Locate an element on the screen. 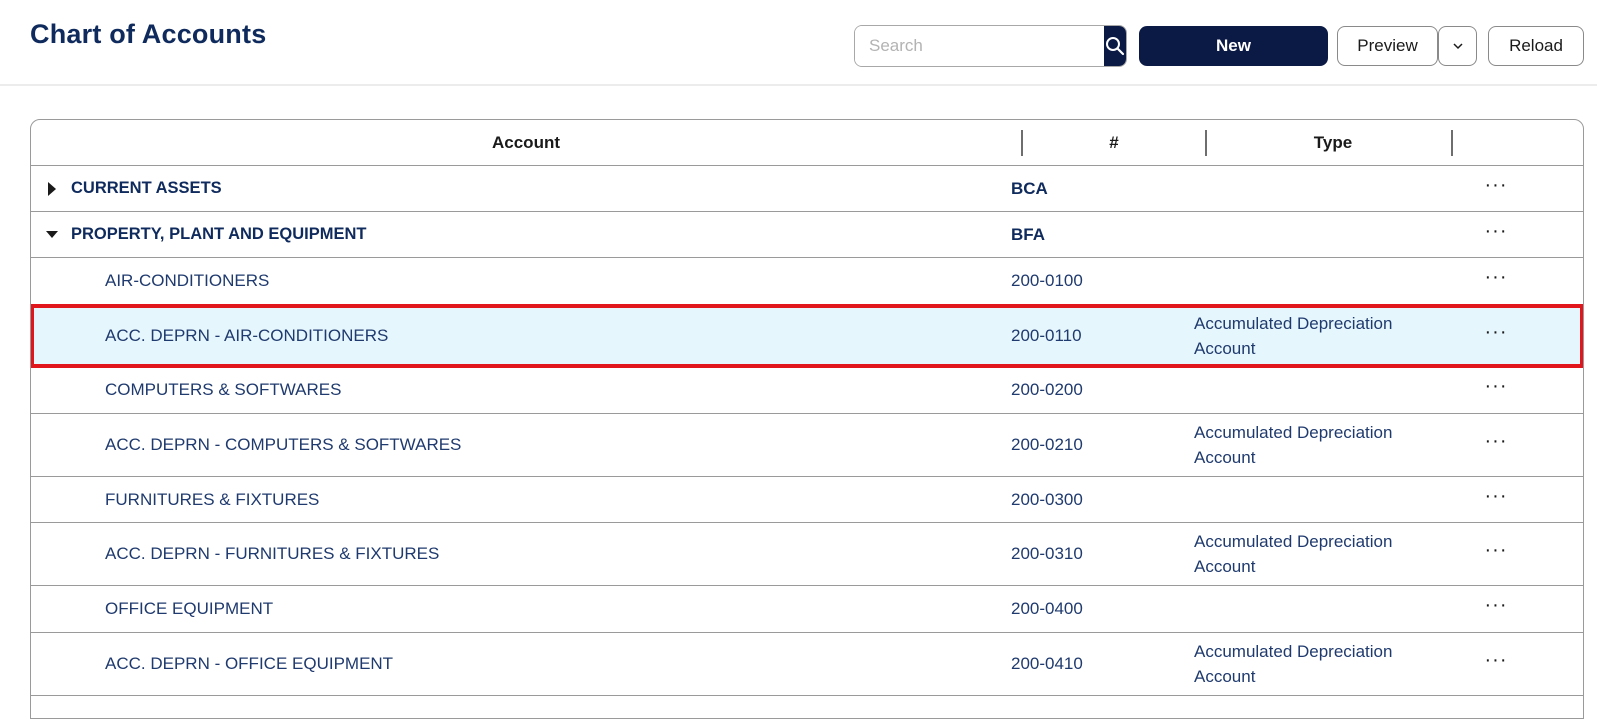 Image resolution: width=1597 pixels, height=719 pixels. page-title: Chart of Accounts is located at coordinates (148, 34).